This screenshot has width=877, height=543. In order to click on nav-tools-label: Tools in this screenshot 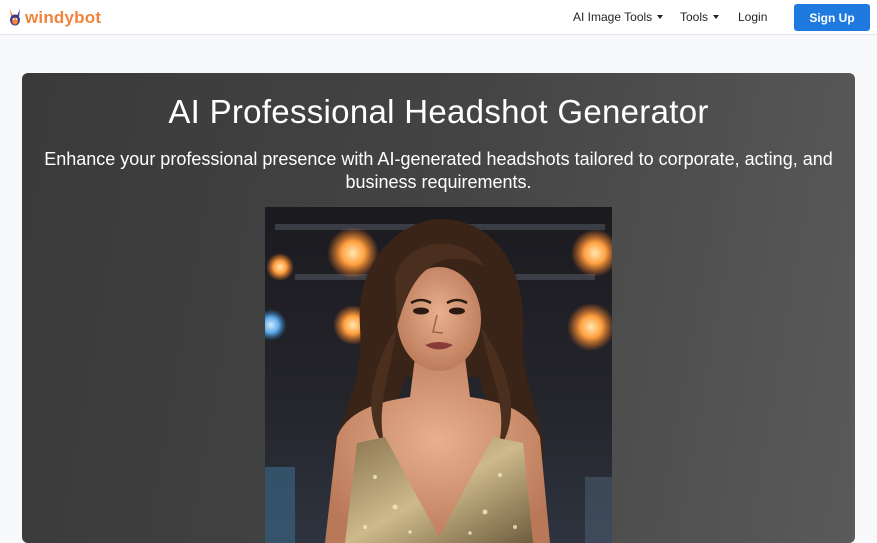, I will do `click(694, 17)`.